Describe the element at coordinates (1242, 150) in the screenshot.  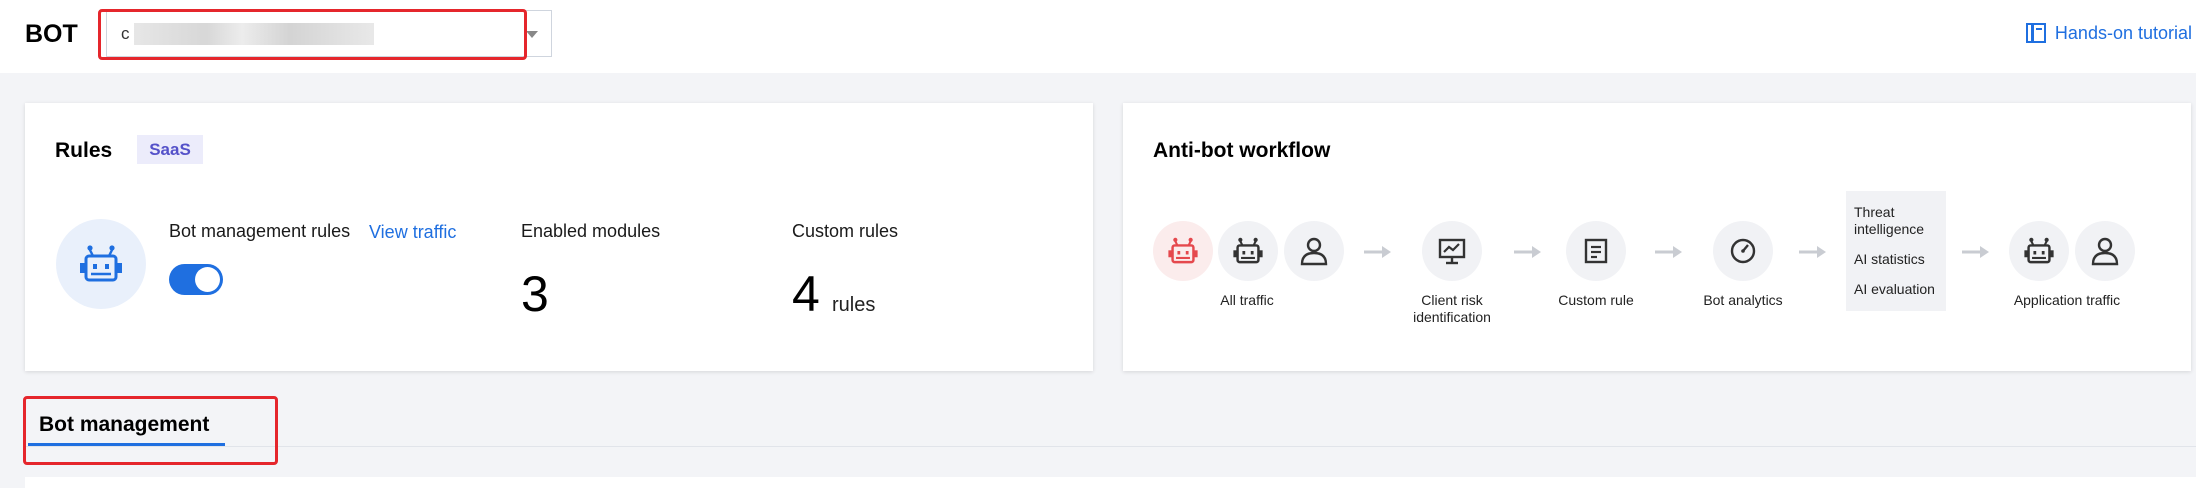
I see `workflow-title: Anti-bot workflow` at that location.